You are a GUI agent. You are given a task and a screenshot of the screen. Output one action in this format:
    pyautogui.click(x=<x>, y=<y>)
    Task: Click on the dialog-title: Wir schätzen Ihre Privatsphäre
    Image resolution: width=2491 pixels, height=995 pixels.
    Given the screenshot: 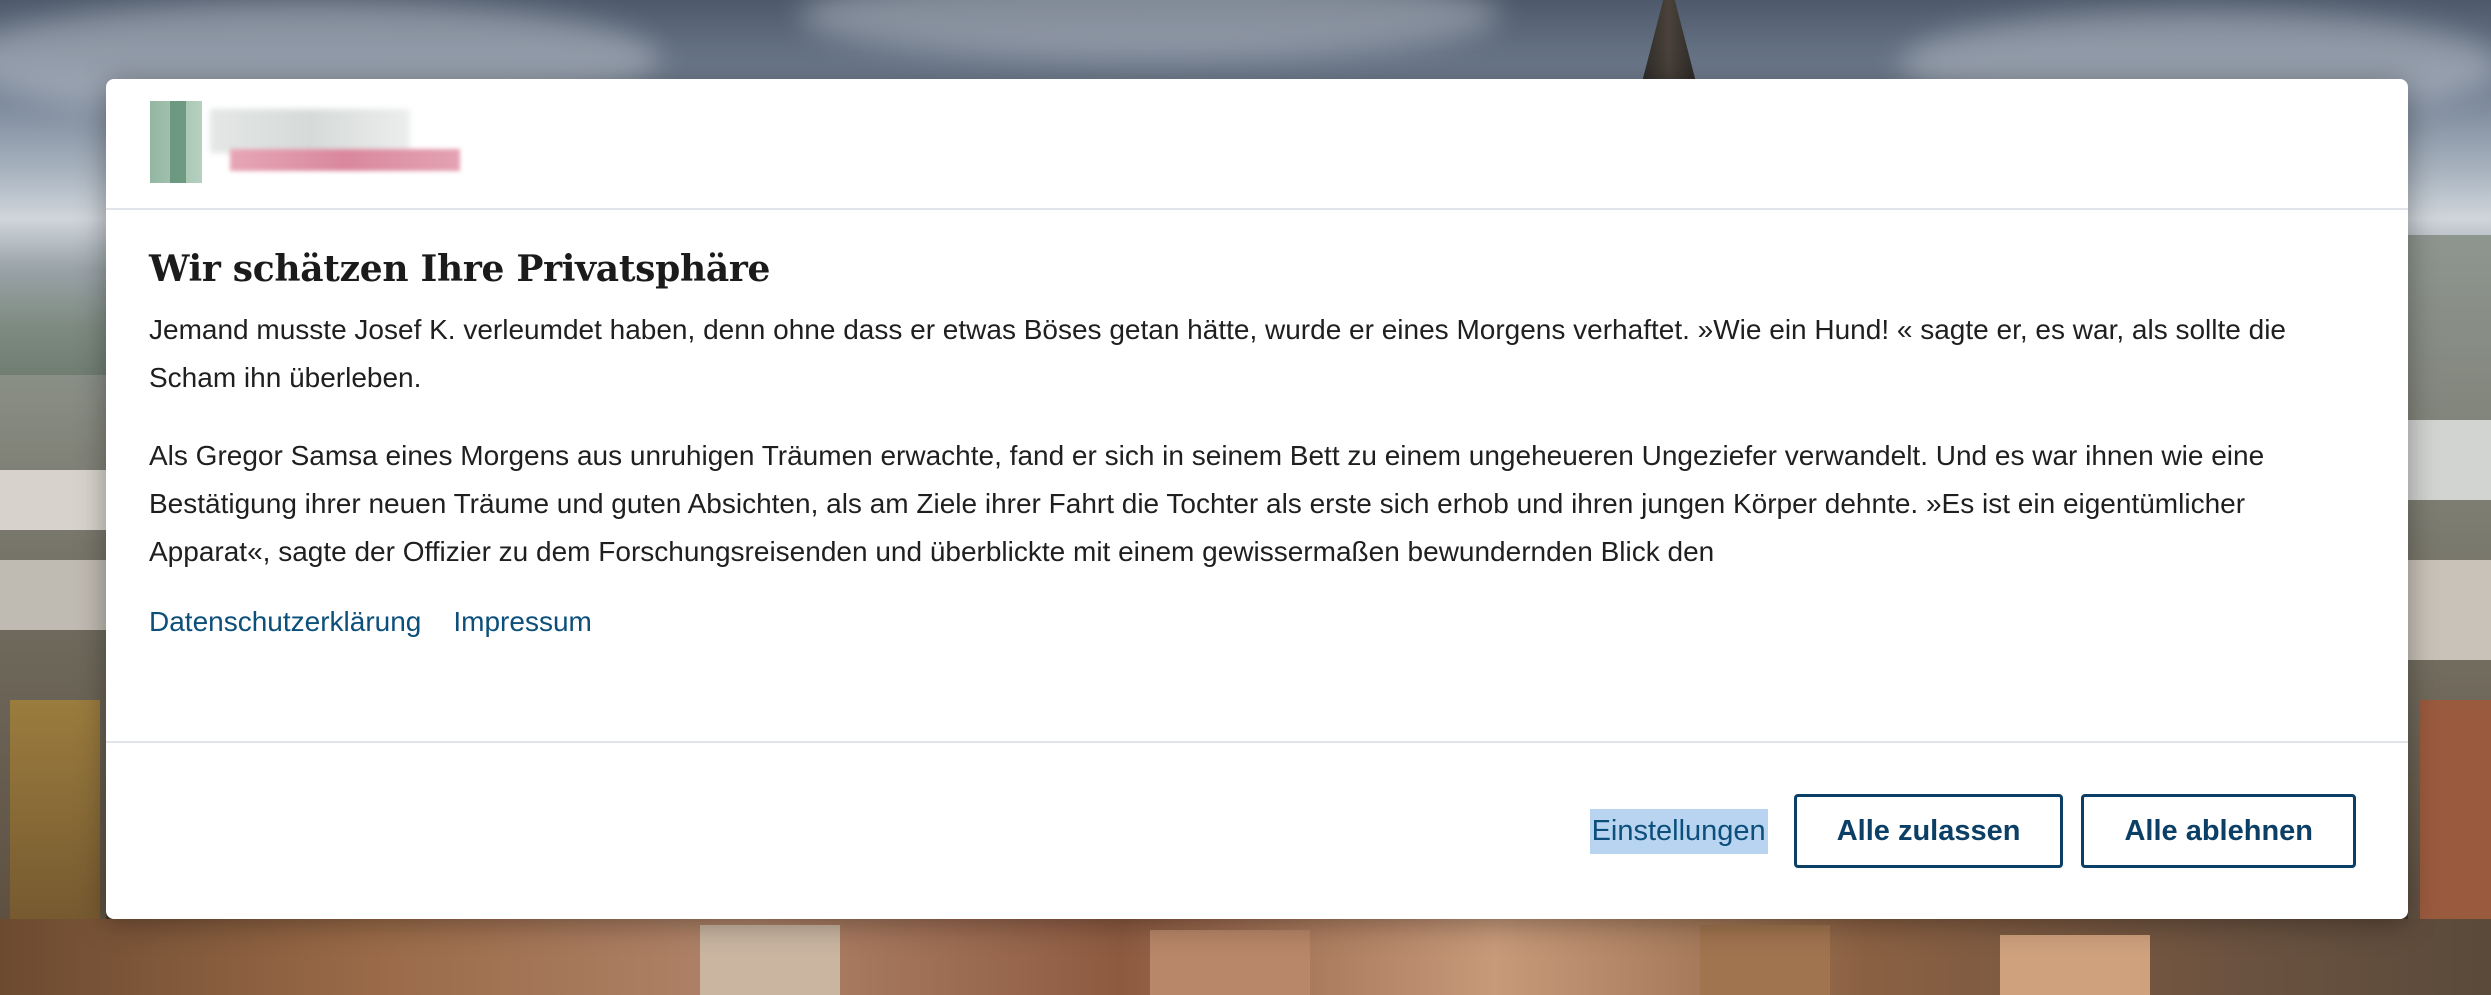 What is the action you would take?
    pyautogui.click(x=460, y=269)
    